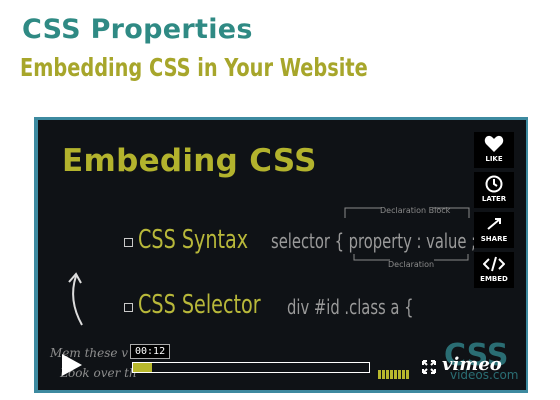 The image size is (560, 400). What do you see at coordinates (472, 364) in the screenshot?
I see `vimeo-logo: vimeo` at bounding box center [472, 364].